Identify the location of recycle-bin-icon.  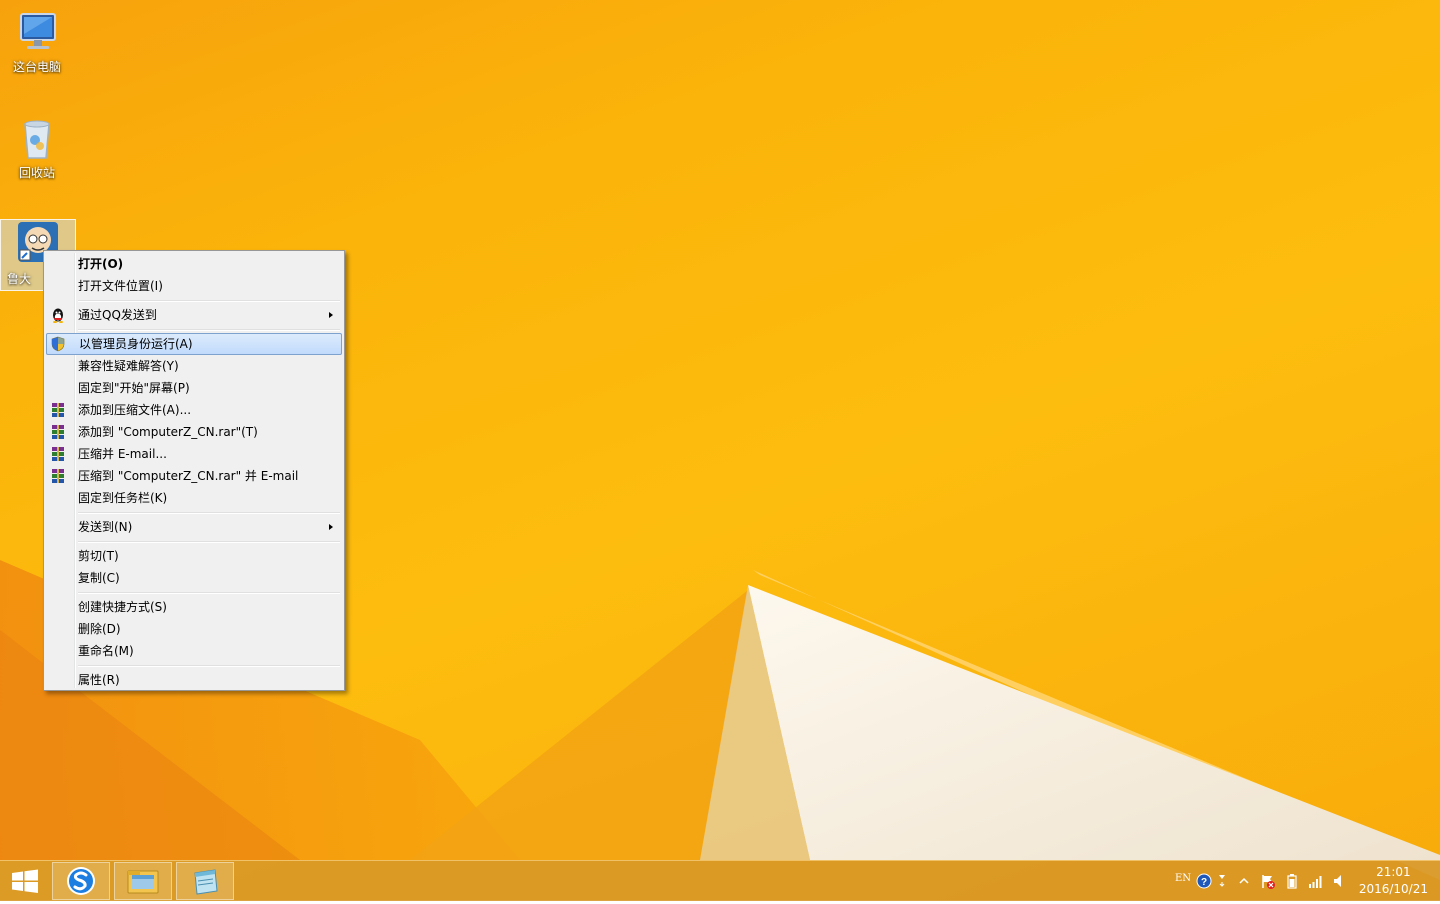
(37, 138).